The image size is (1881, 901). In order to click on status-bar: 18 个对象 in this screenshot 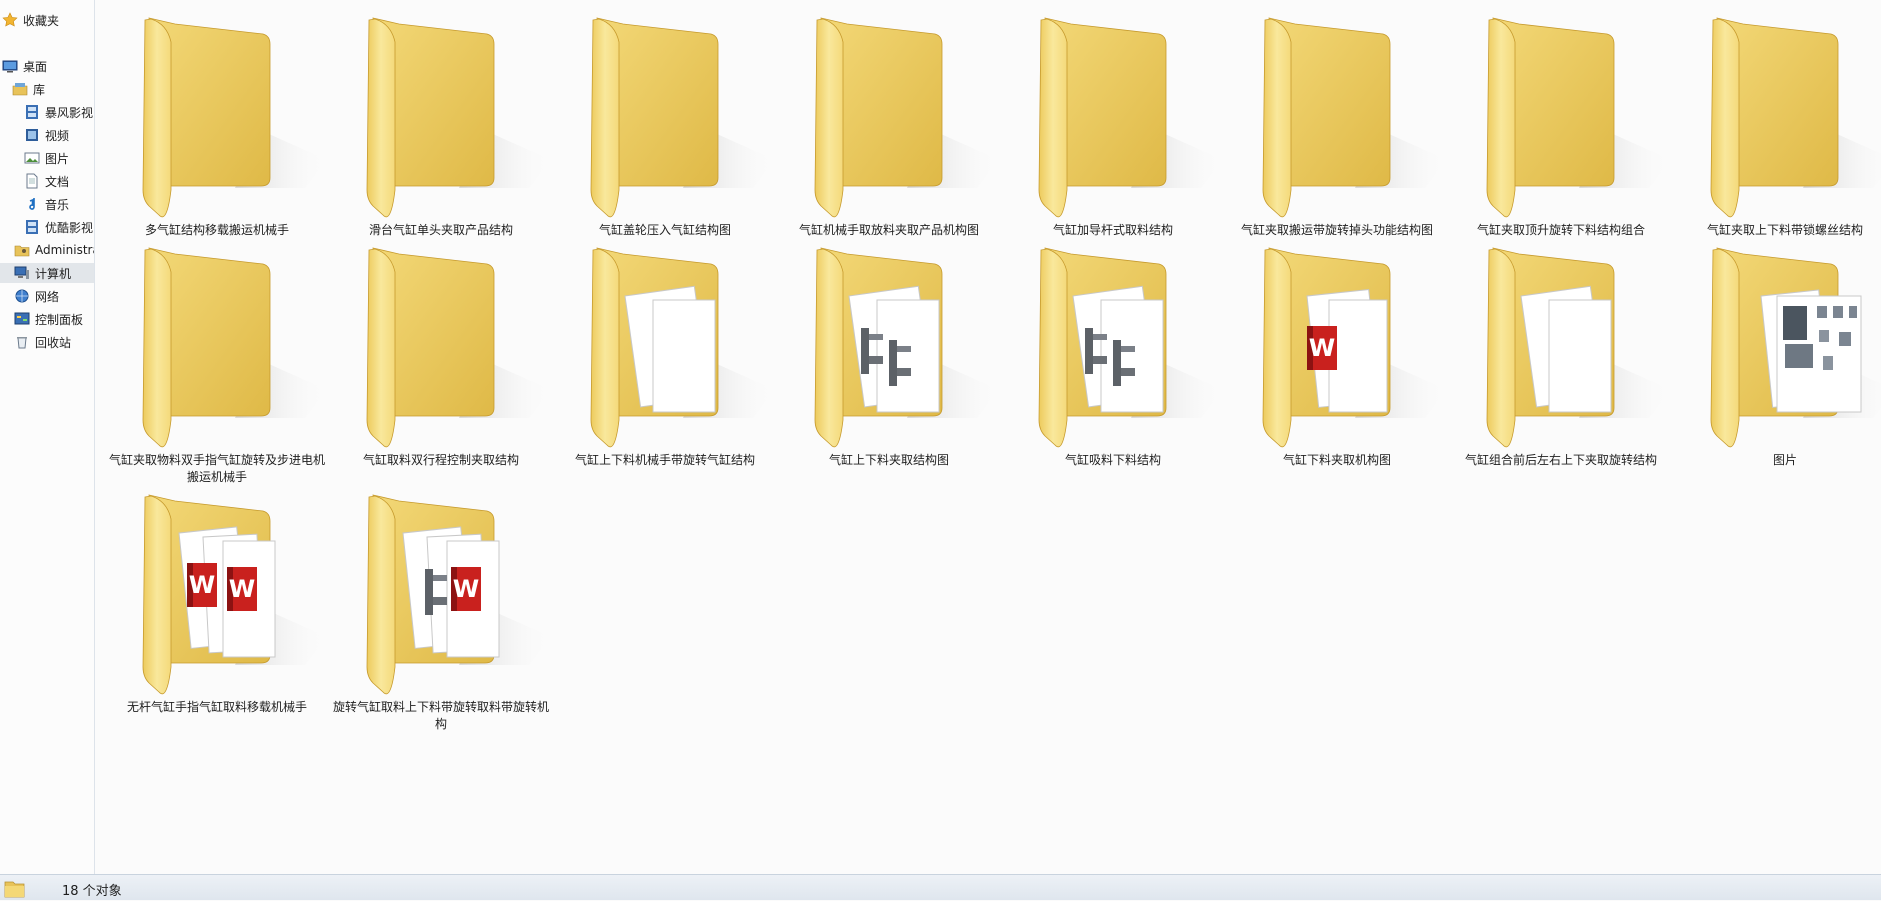, I will do `click(940, 887)`.